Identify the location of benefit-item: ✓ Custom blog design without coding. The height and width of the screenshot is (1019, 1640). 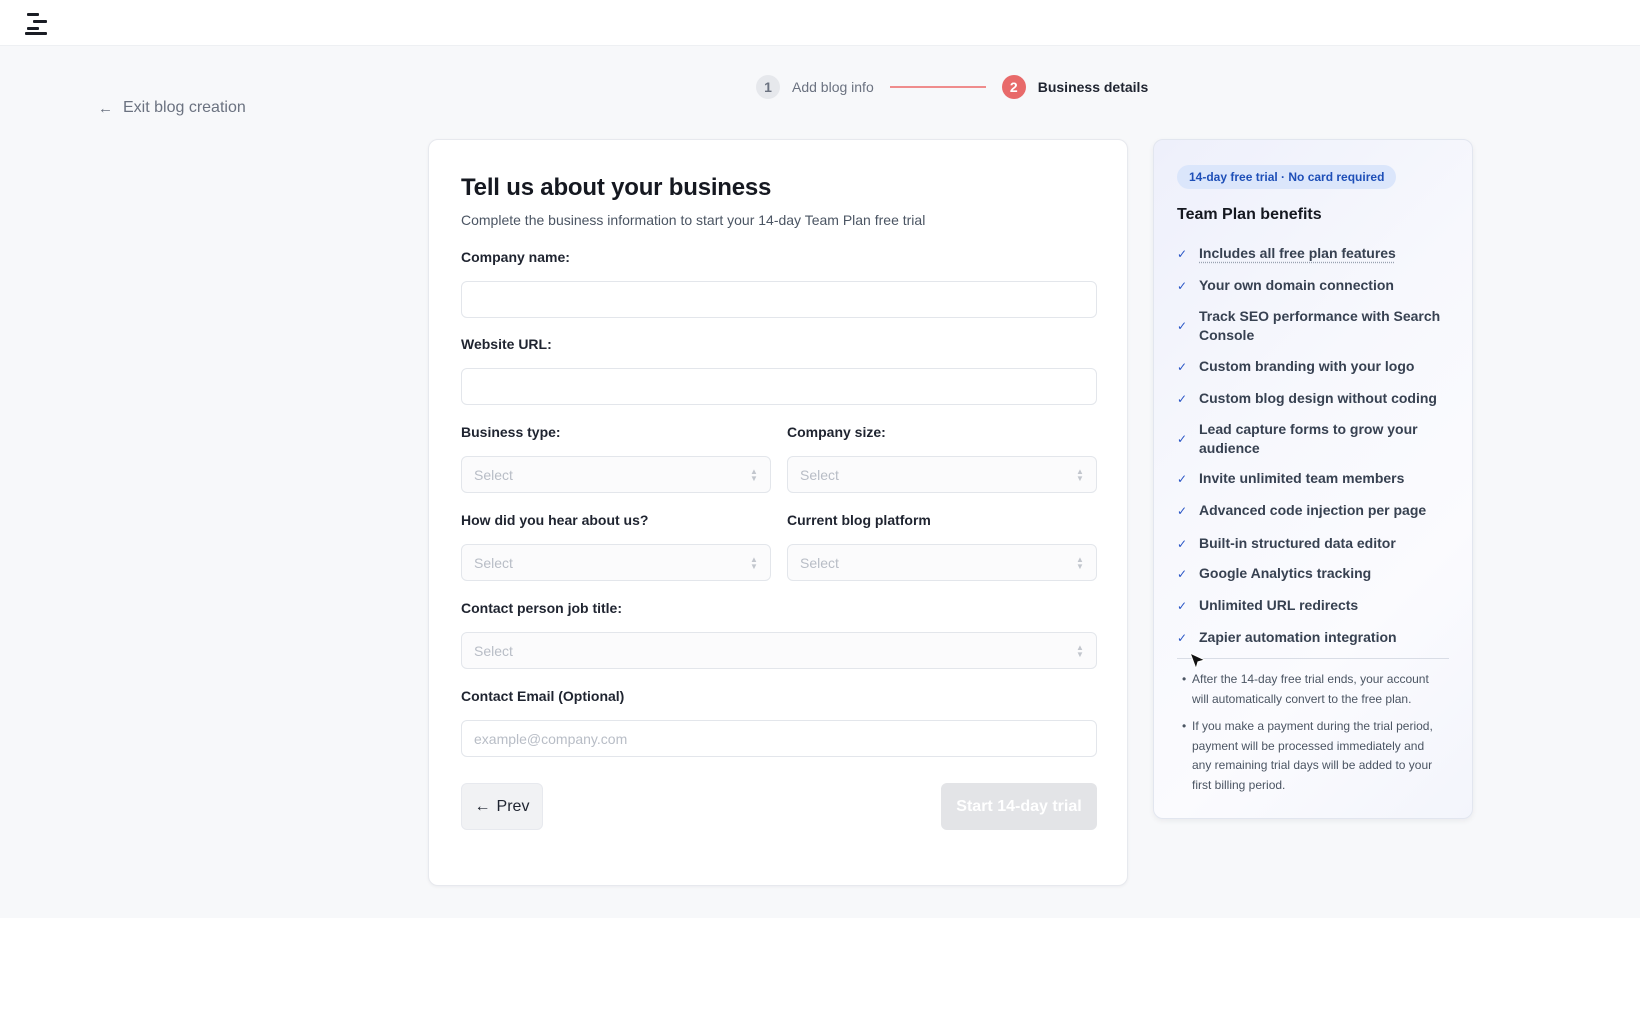
(1312, 398).